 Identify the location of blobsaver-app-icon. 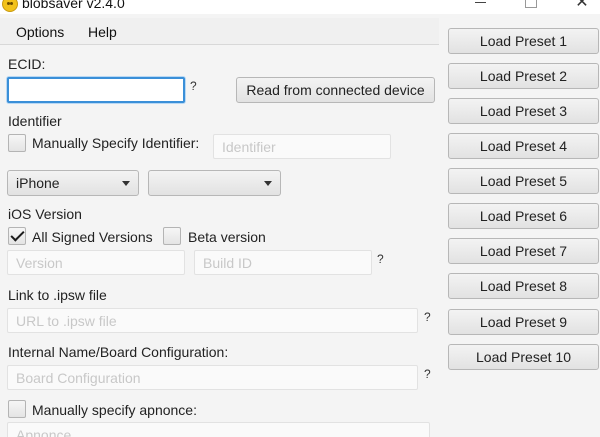
(10, 6).